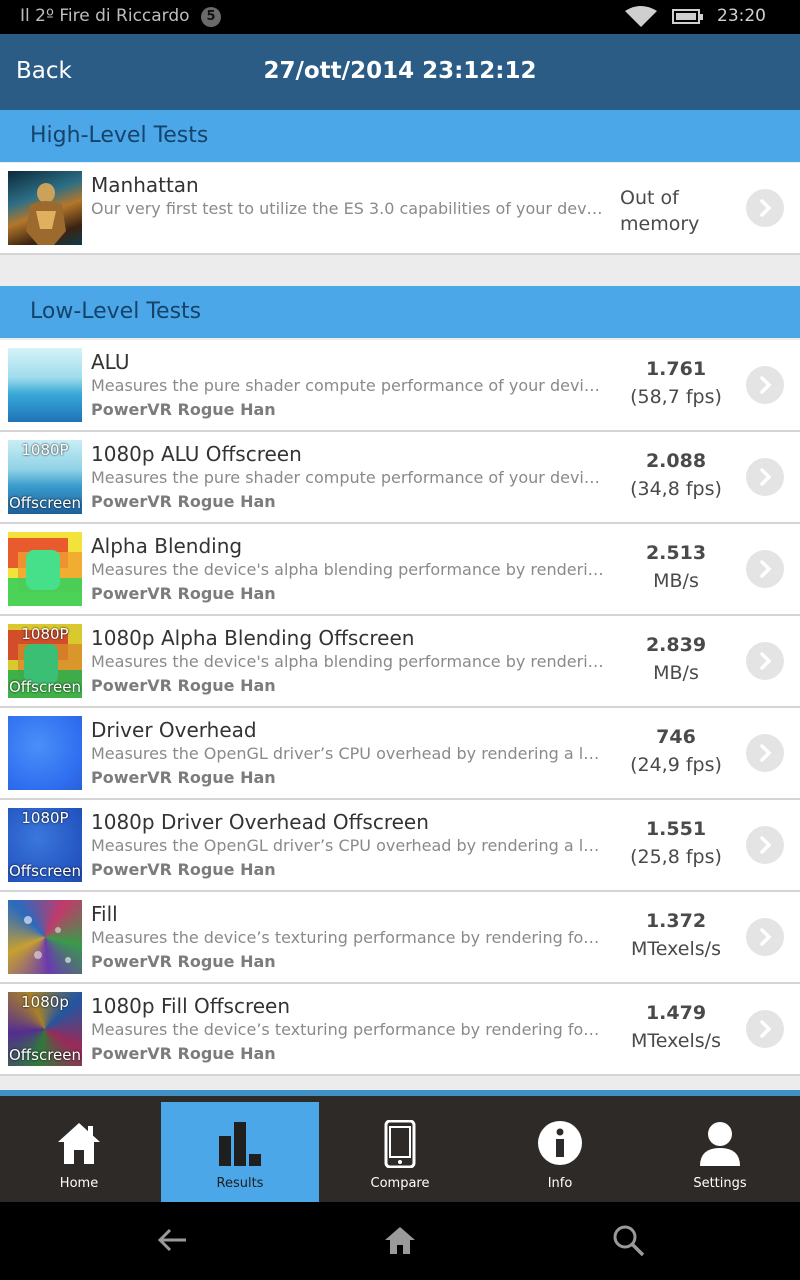  Describe the element at coordinates (676, 737) in the screenshot. I see `score-value: 746` at that location.